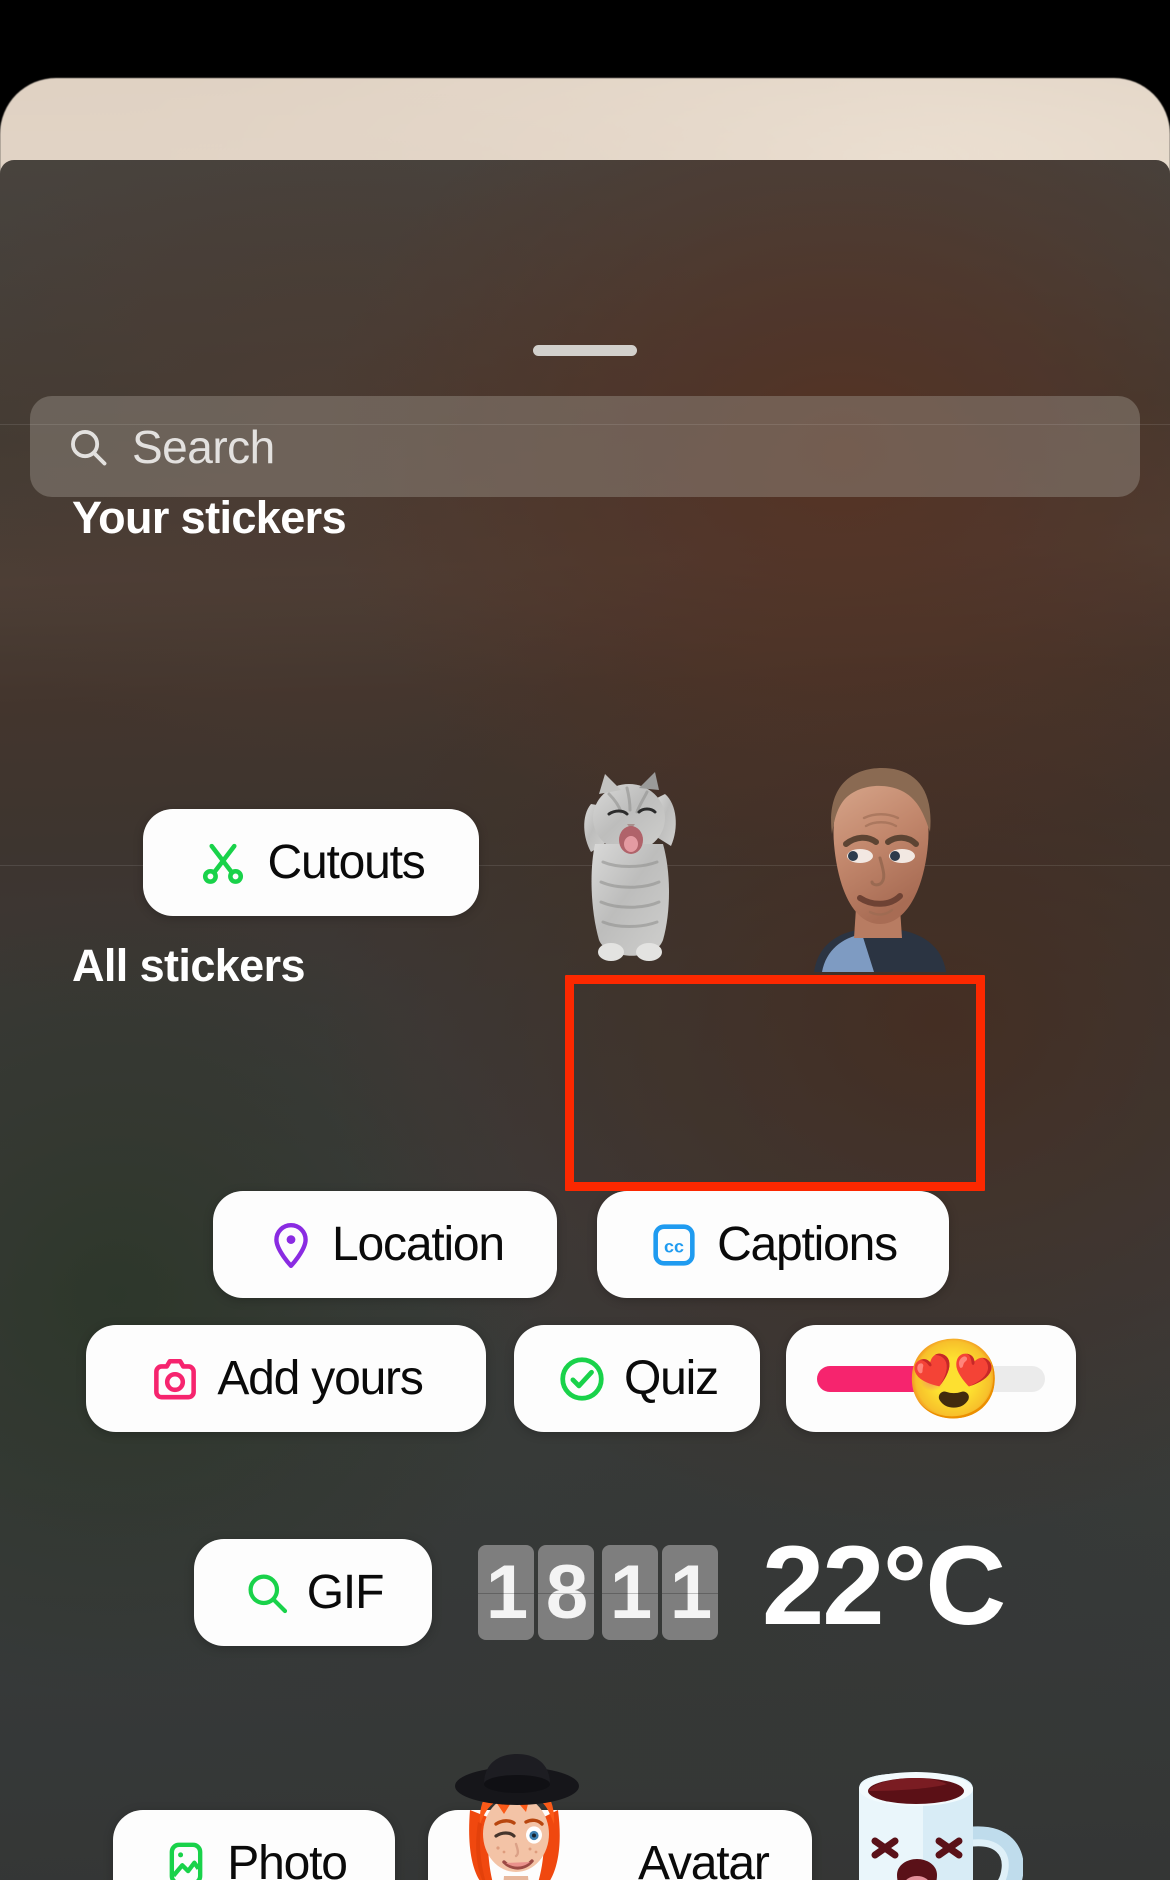 Image resolution: width=1170 pixels, height=1880 pixels. Describe the element at coordinates (346, 862) in the screenshot. I see `cutouts-label: Cutouts` at that location.